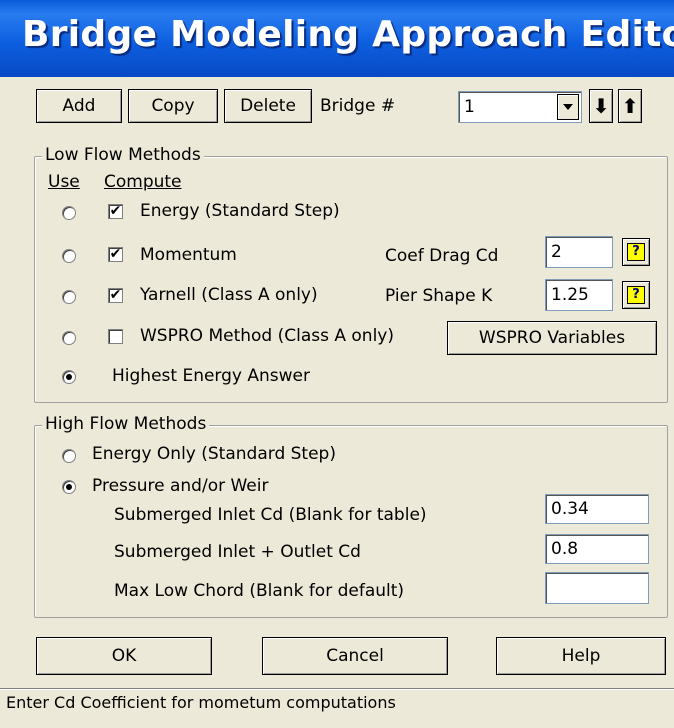 The height and width of the screenshot is (728, 674). Describe the element at coordinates (267, 336) in the screenshot. I see `wspro-method-label: WSPRO Method (Class A only)` at that location.